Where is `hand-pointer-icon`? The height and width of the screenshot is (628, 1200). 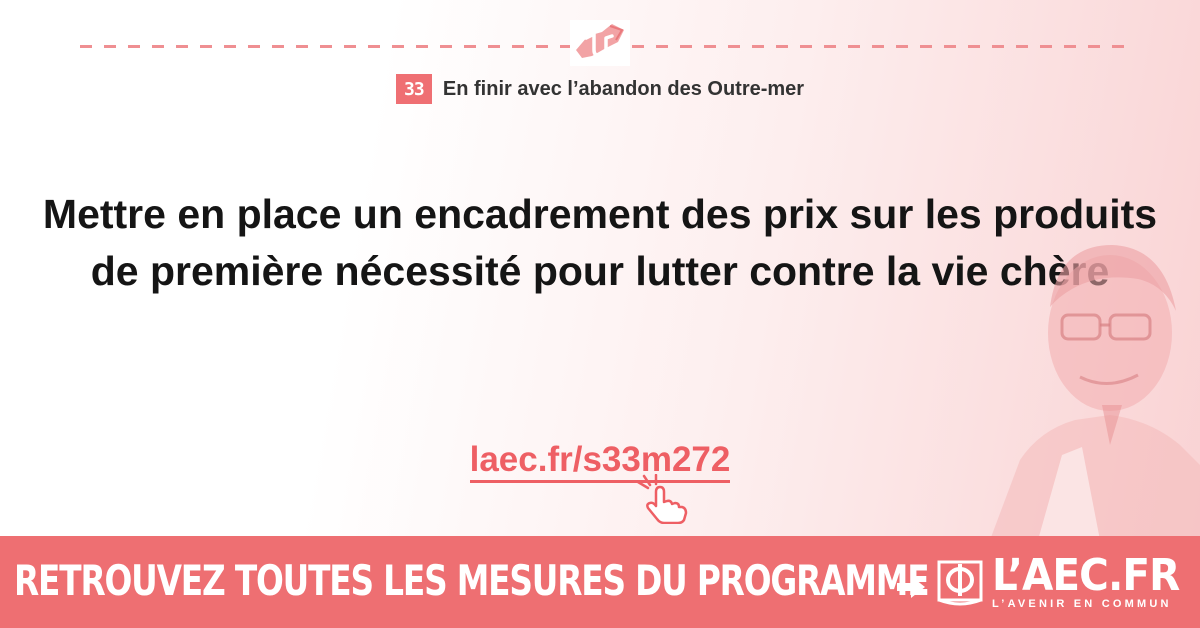 hand-pointer-icon is located at coordinates (662, 499).